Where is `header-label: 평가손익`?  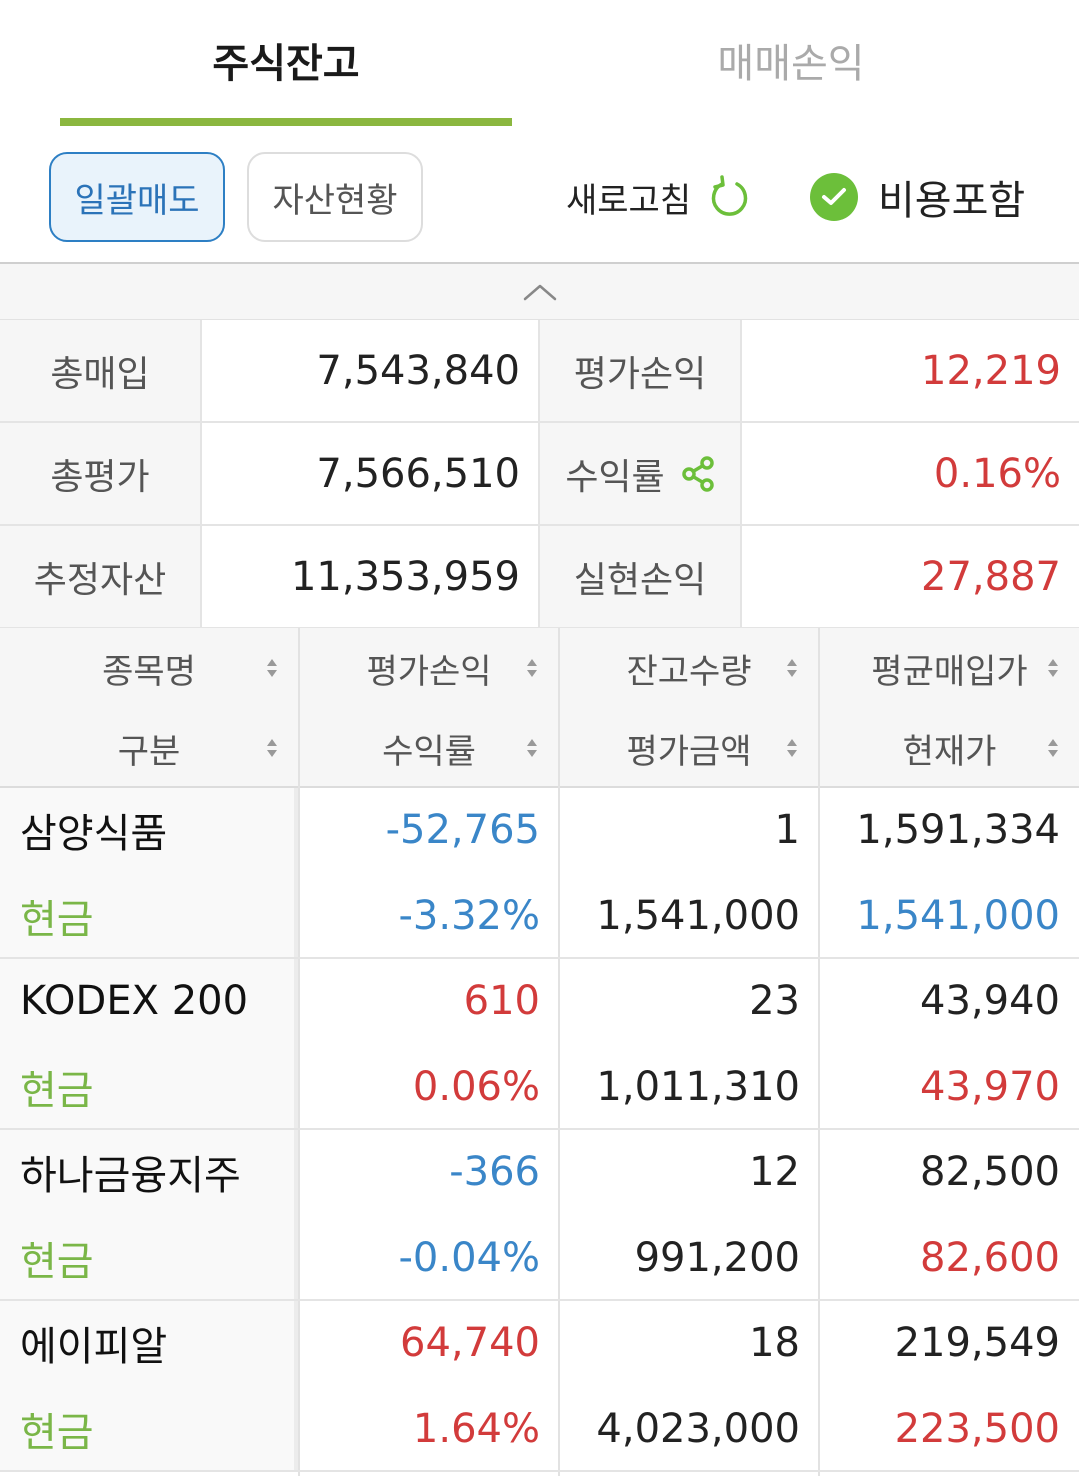
header-label: 평가손익 is located at coordinates (429, 671).